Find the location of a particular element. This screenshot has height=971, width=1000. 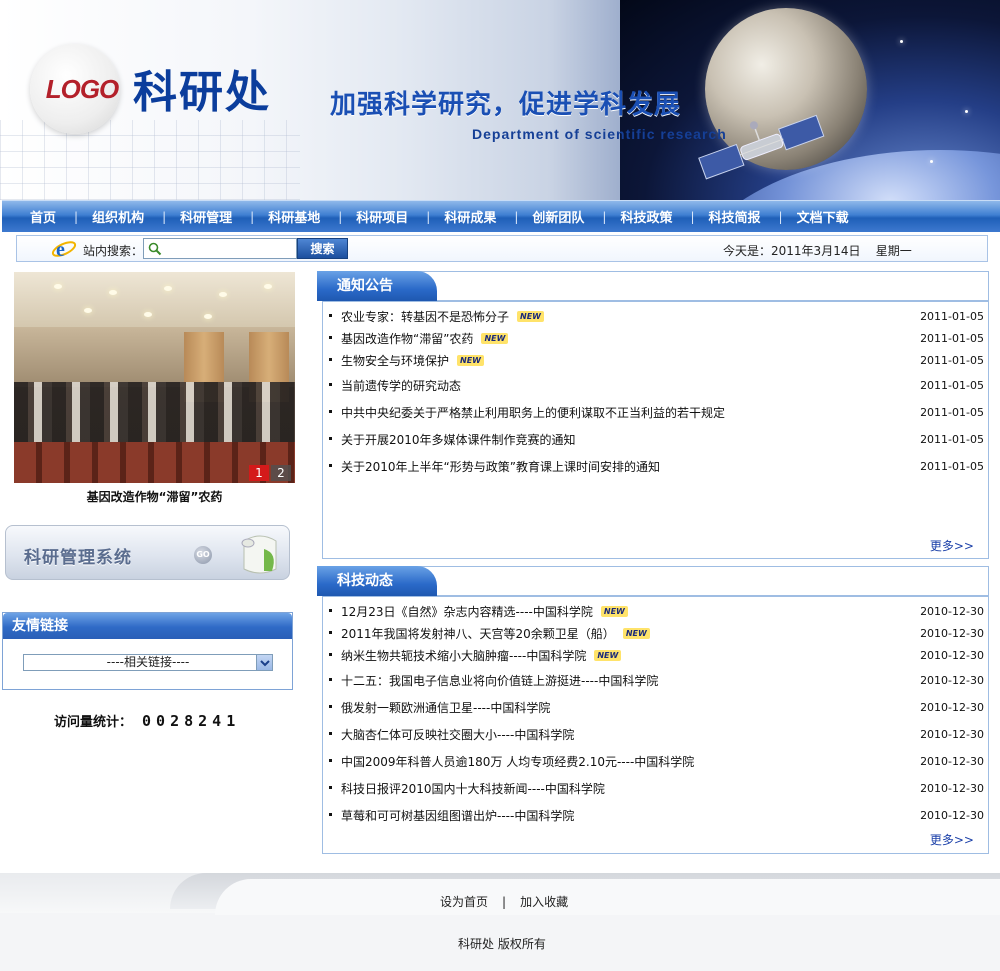

news-title: 当前遗传学的研究动态 is located at coordinates (401, 385).